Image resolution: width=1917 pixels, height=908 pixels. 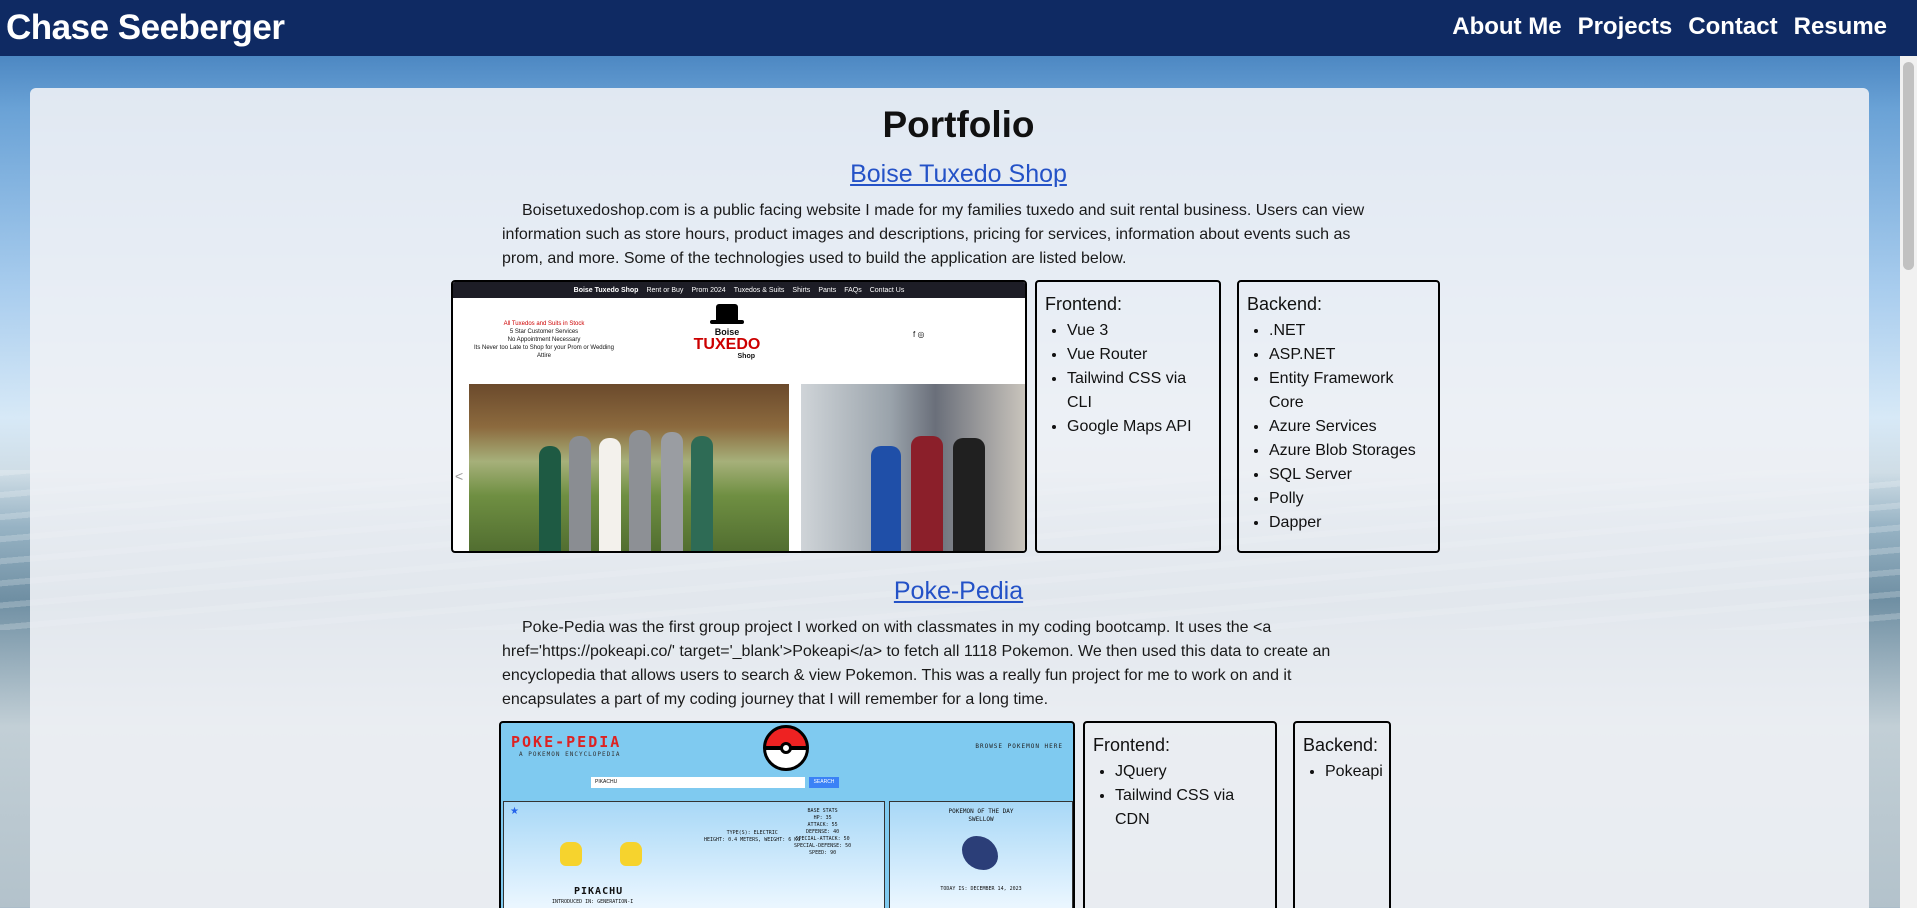 What do you see at coordinates (570, 754) in the screenshot?
I see `pokepedia-logo-subtitle: A POKEMON ENCYCLOPEDIA` at bounding box center [570, 754].